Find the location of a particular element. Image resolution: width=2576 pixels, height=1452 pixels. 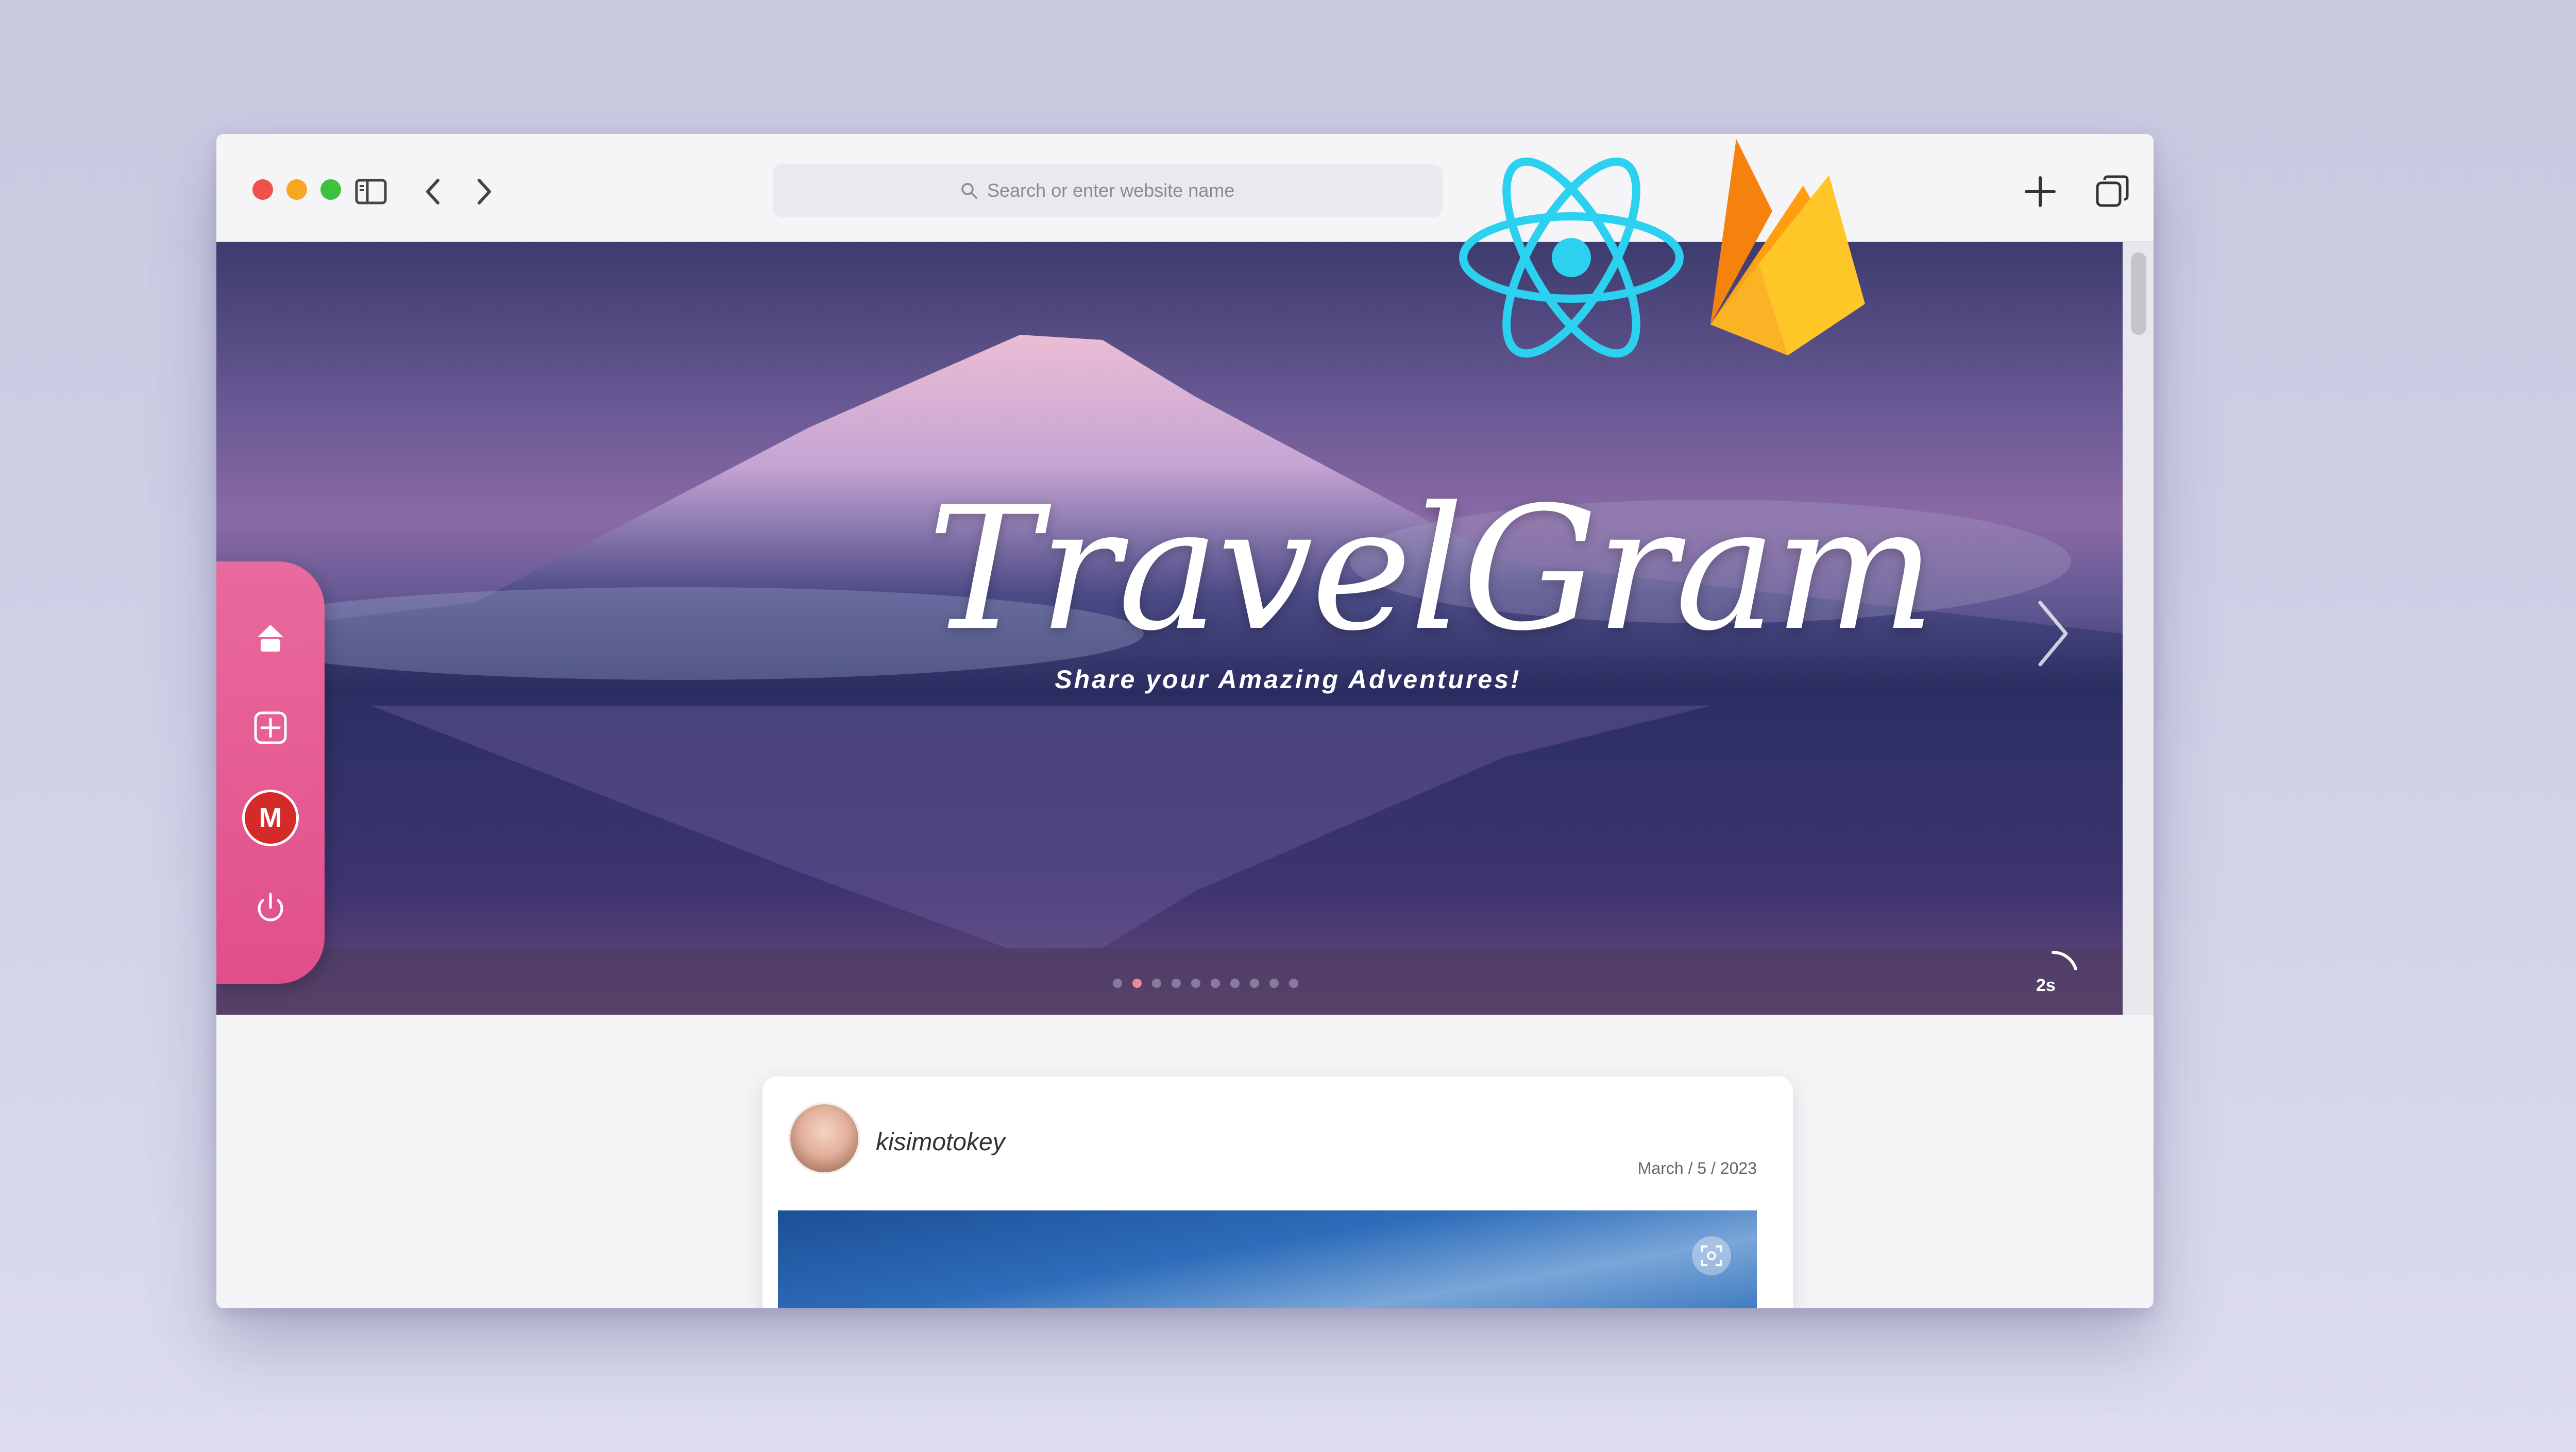

post-username: kisimotokey is located at coordinates (940, 1142).